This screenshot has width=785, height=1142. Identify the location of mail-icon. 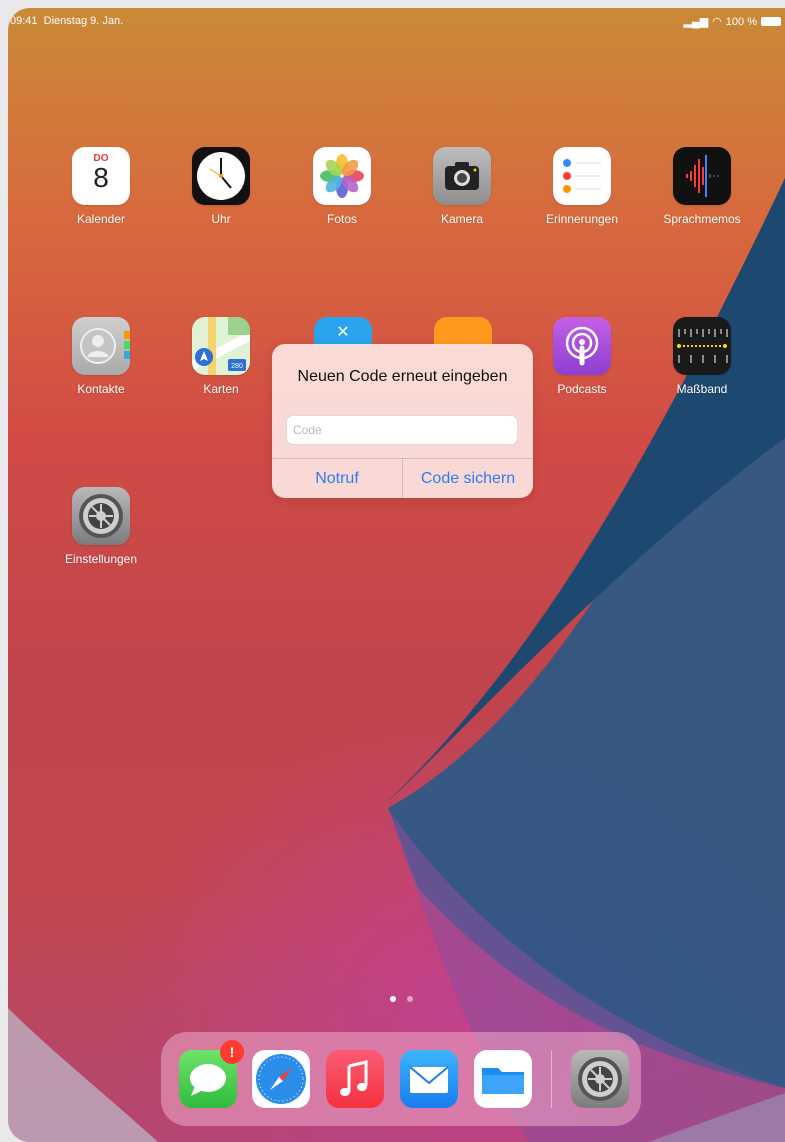
(429, 1079).